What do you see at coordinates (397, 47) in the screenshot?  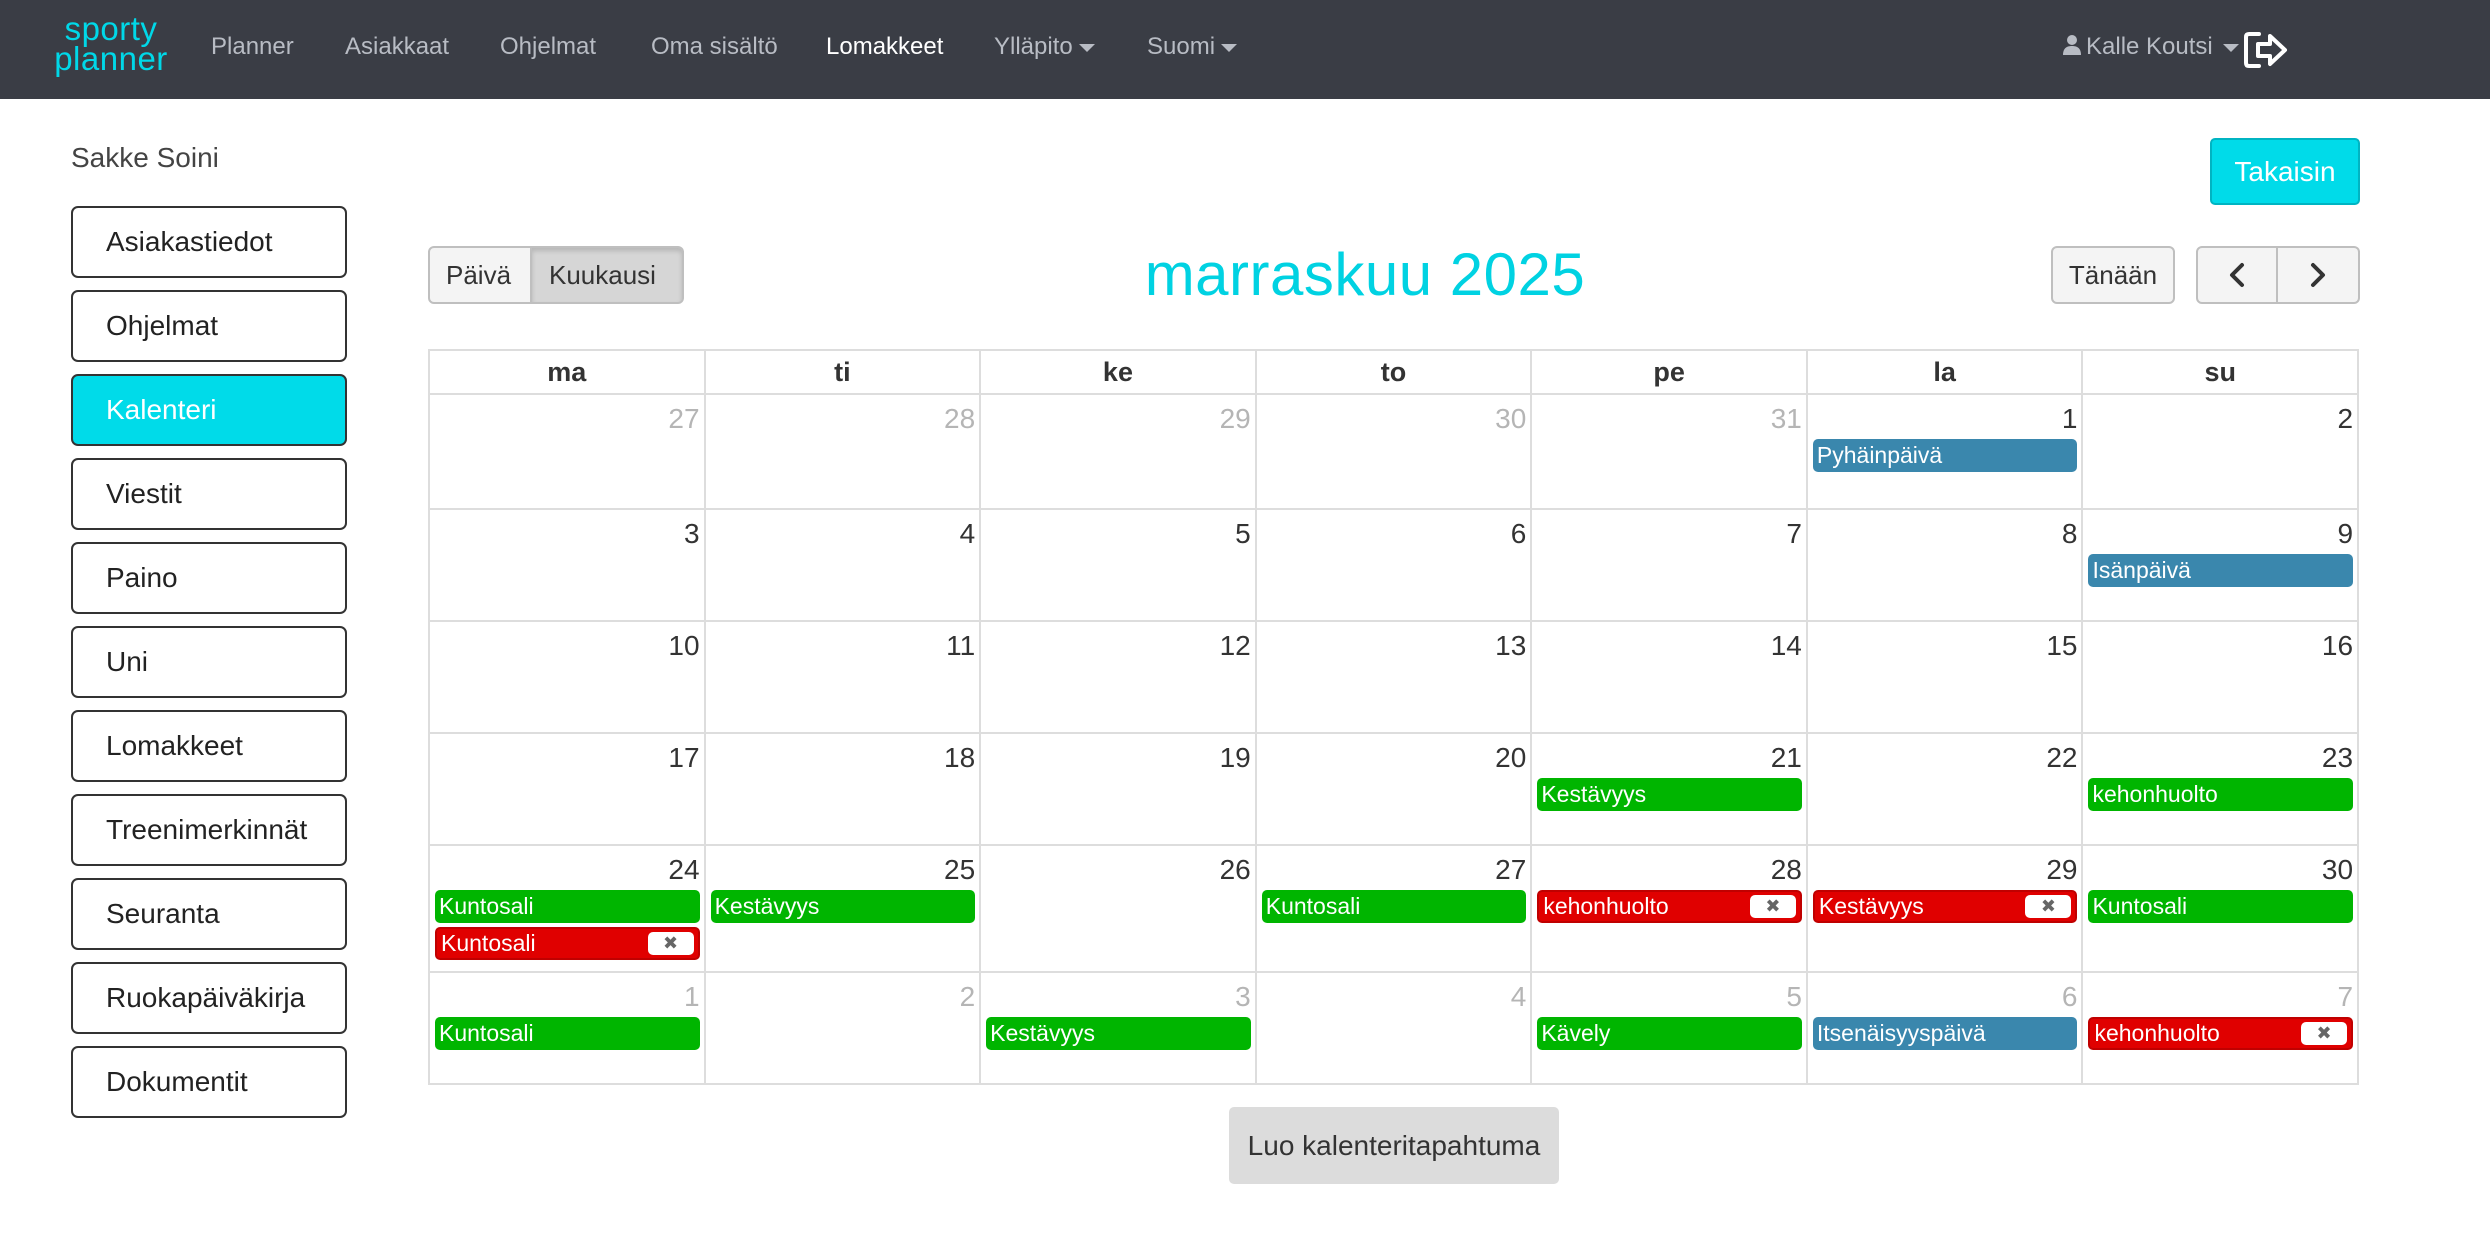 I see `nav-asiakkaat: Asiakkaat` at bounding box center [397, 47].